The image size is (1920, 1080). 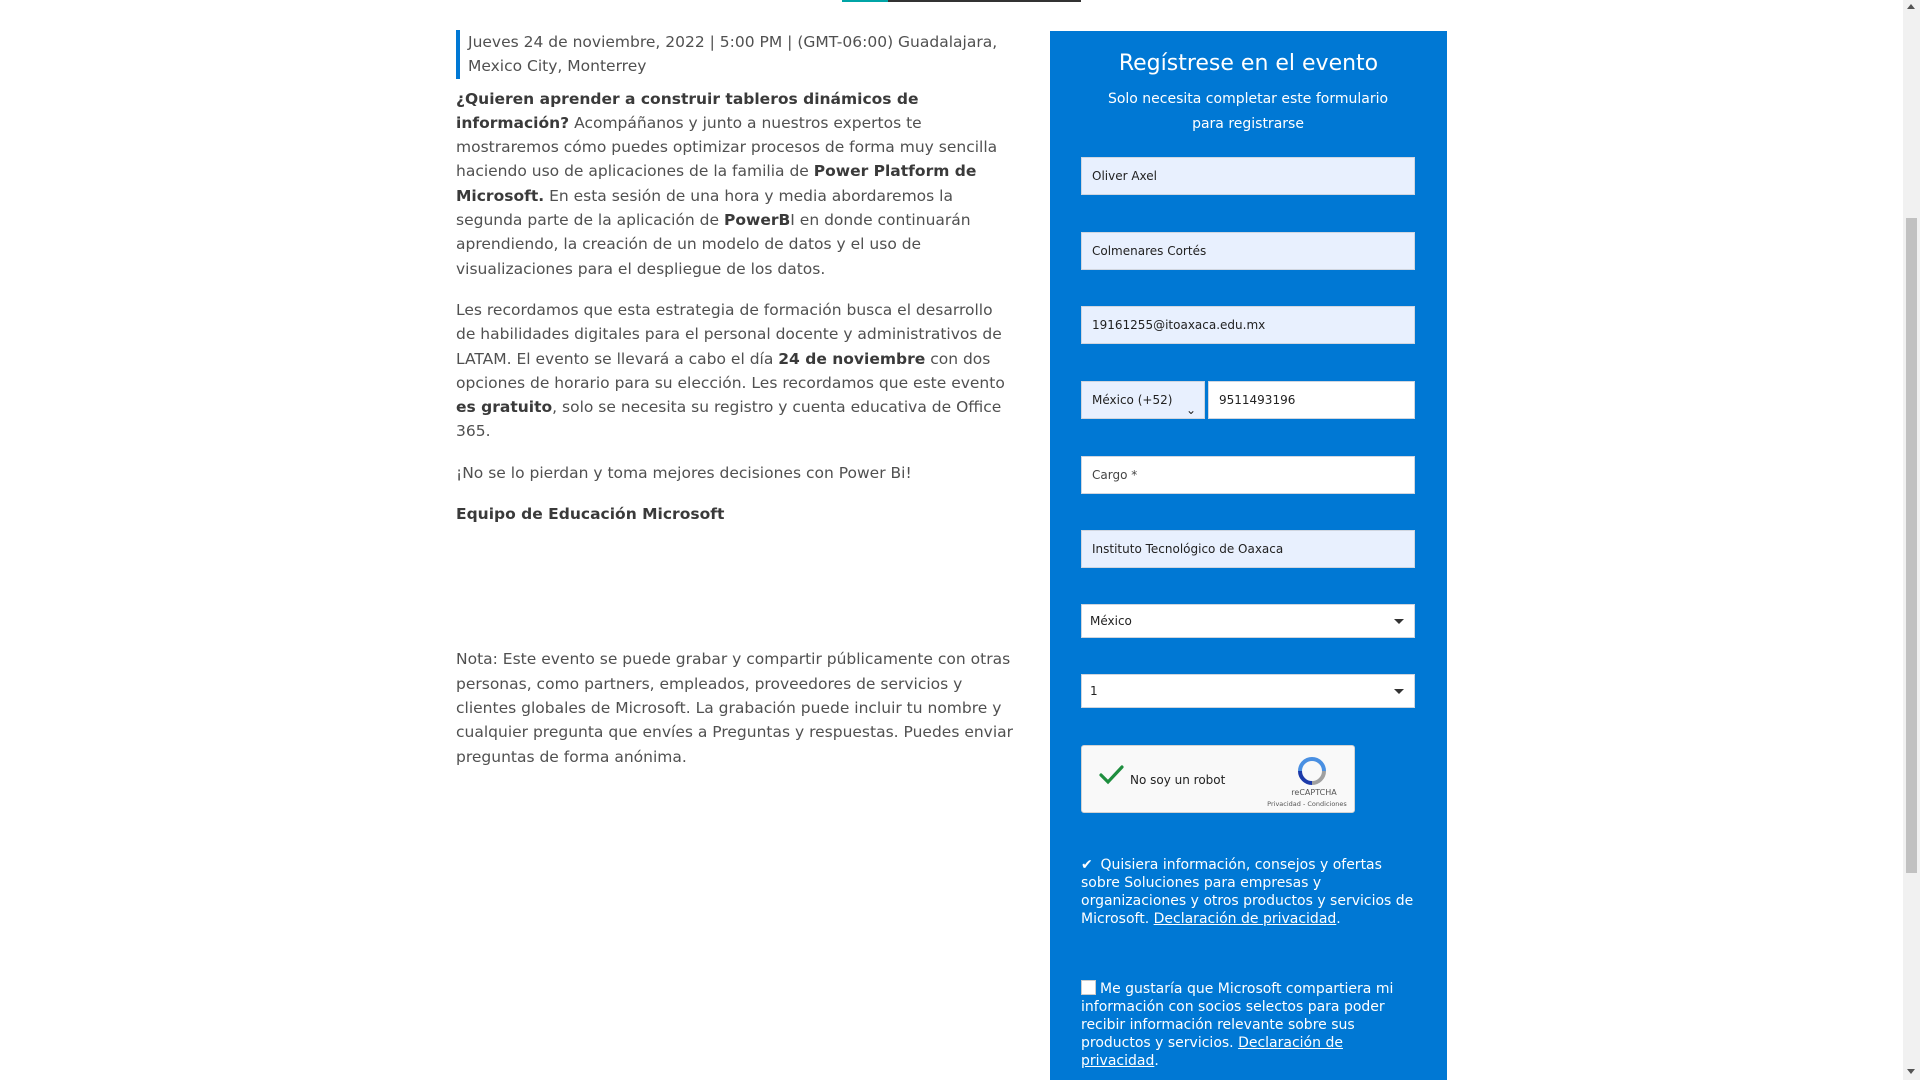 What do you see at coordinates (1248, 549) in the screenshot?
I see `organization-field: Instituto Tecnológico de Oaxaca` at bounding box center [1248, 549].